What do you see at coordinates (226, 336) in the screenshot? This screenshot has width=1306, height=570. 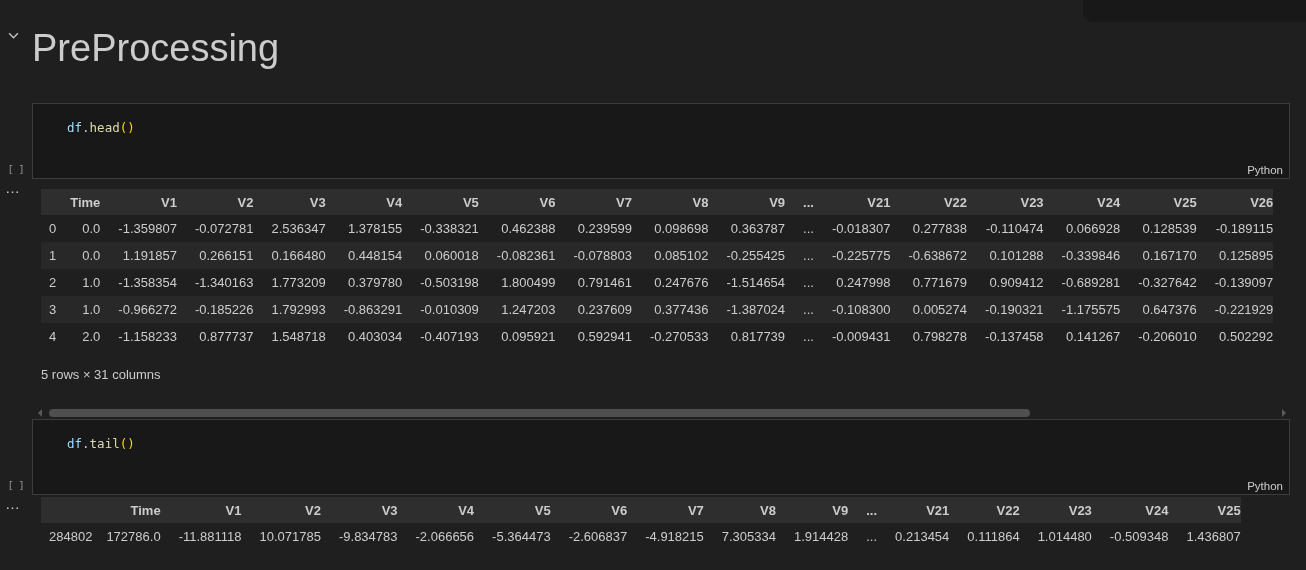 I see `table-cell: 0.877737` at bounding box center [226, 336].